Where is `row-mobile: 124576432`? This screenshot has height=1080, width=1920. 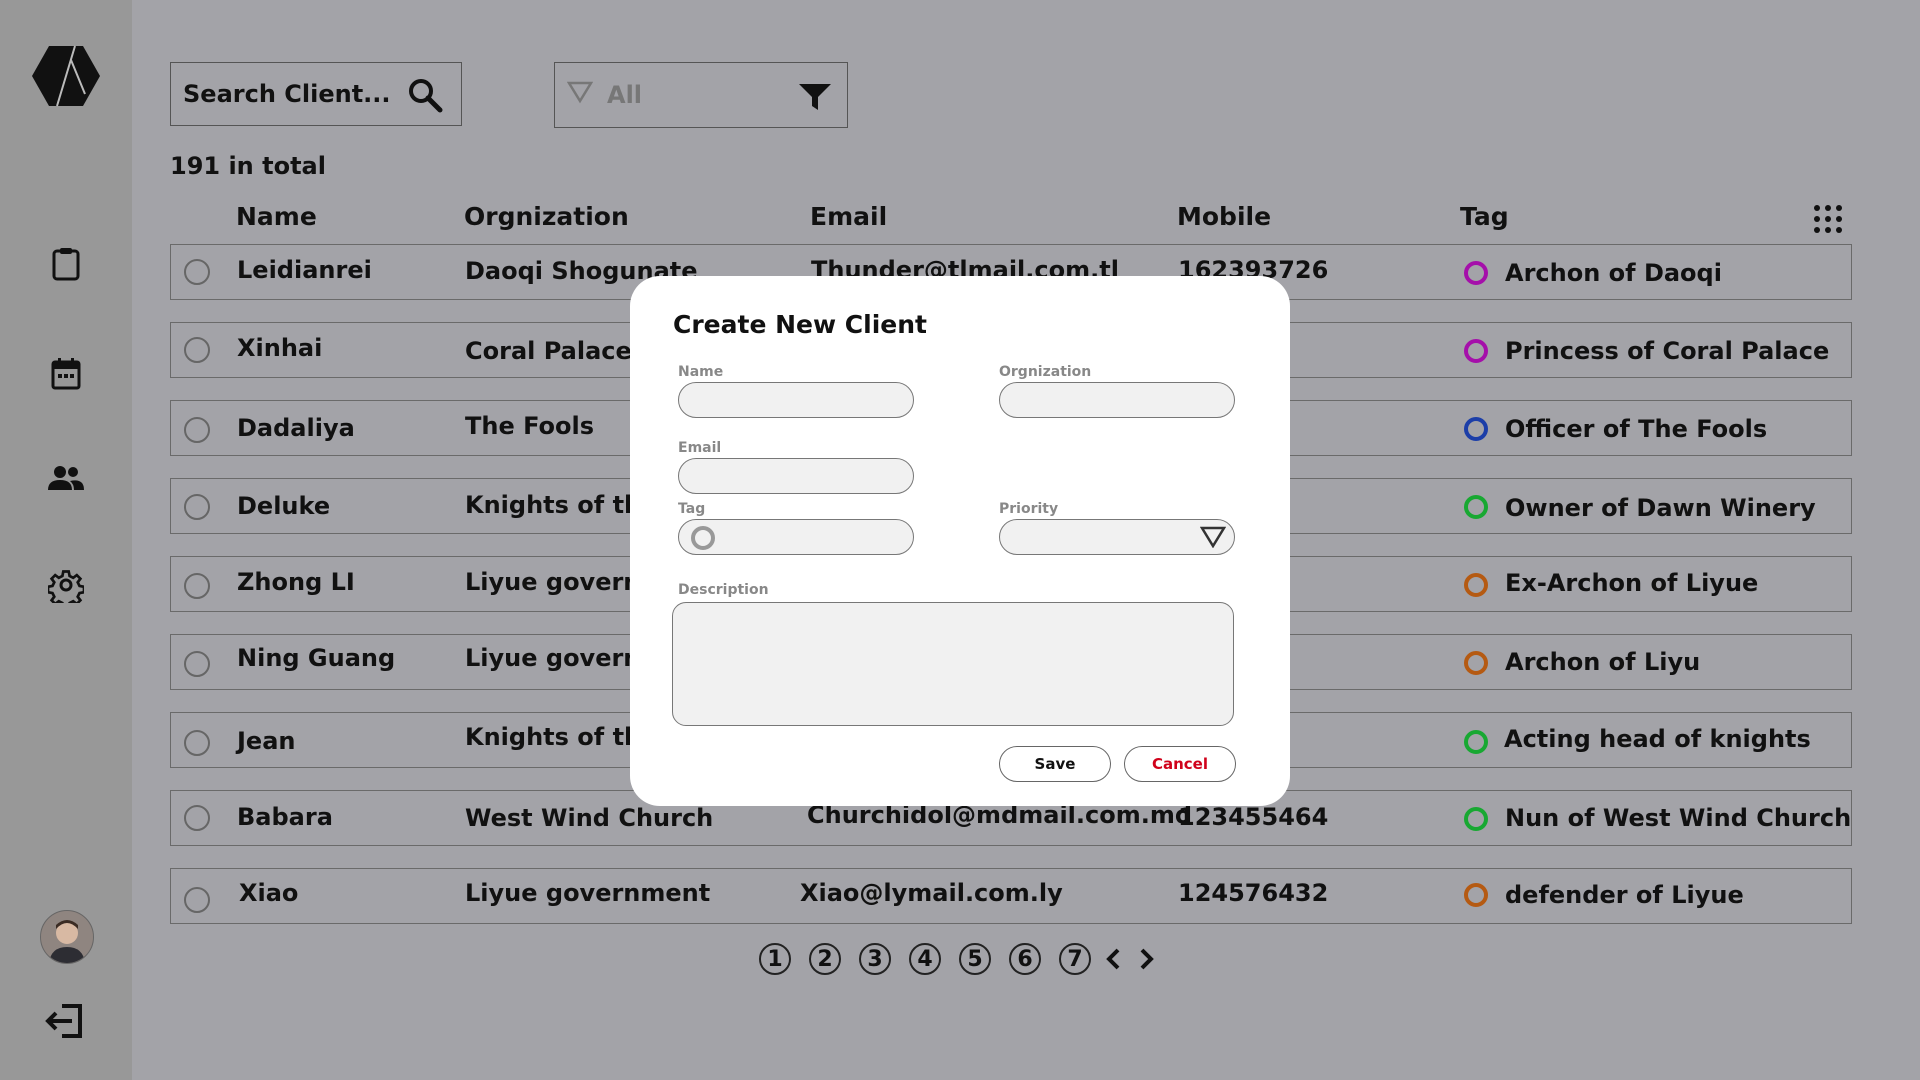 row-mobile: 124576432 is located at coordinates (1253, 893).